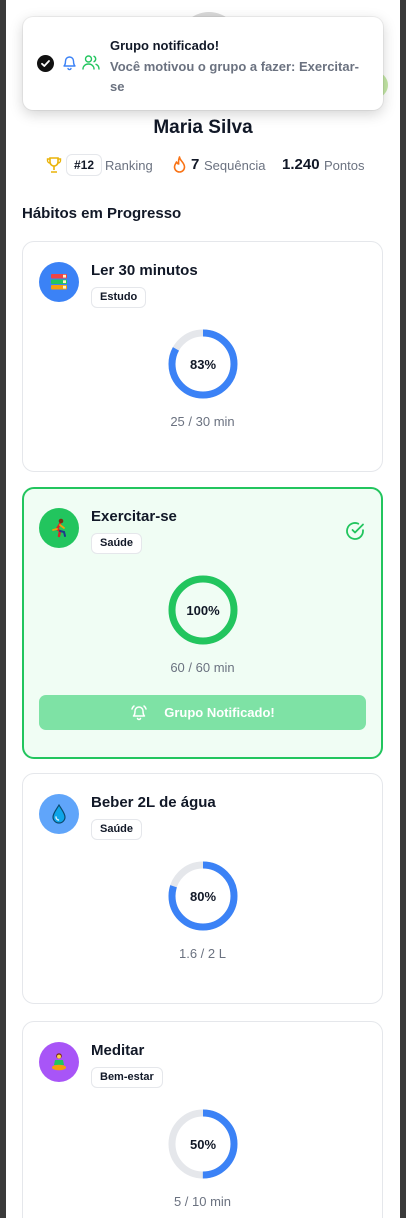 The image size is (406, 1218). Describe the element at coordinates (202, 421) in the screenshot. I see `progress-text: 25 / 30 min` at that location.